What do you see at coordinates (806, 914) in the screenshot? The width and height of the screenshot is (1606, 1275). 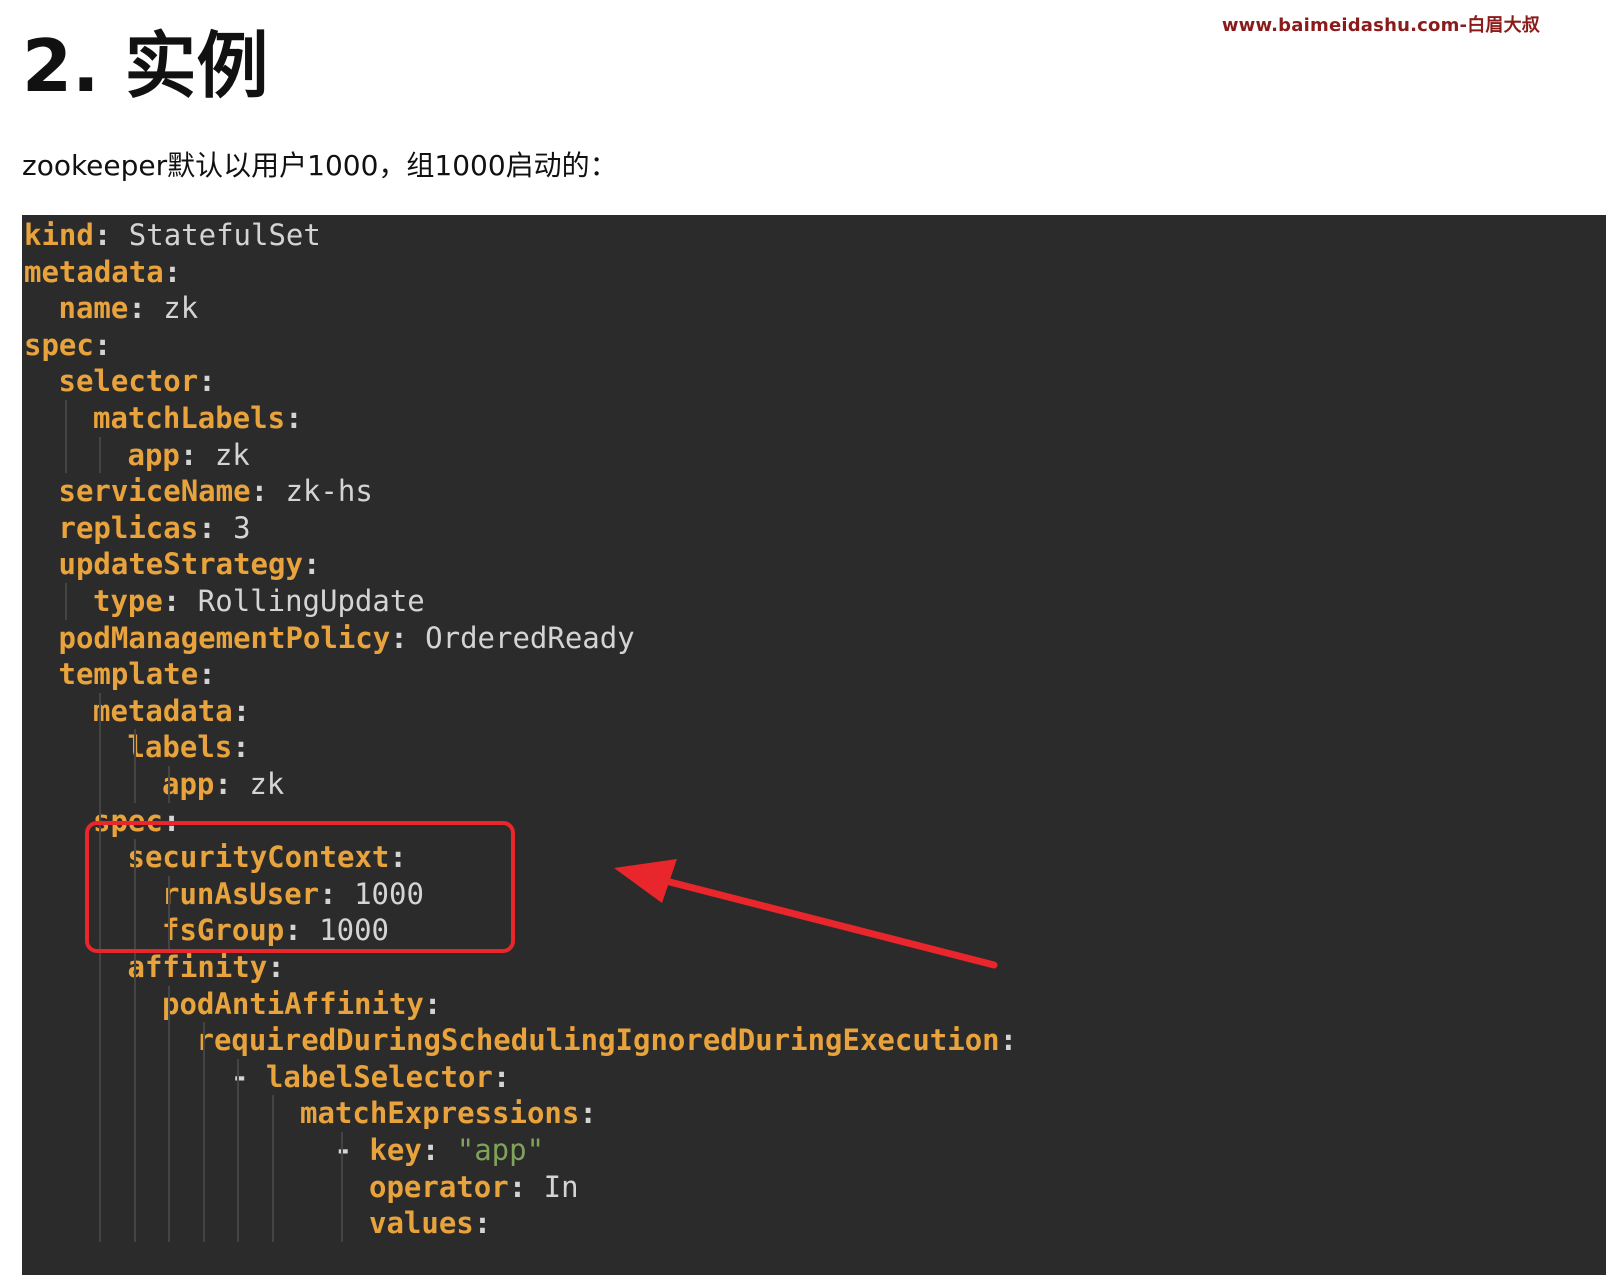 I see `pointer-arrow-icon` at bounding box center [806, 914].